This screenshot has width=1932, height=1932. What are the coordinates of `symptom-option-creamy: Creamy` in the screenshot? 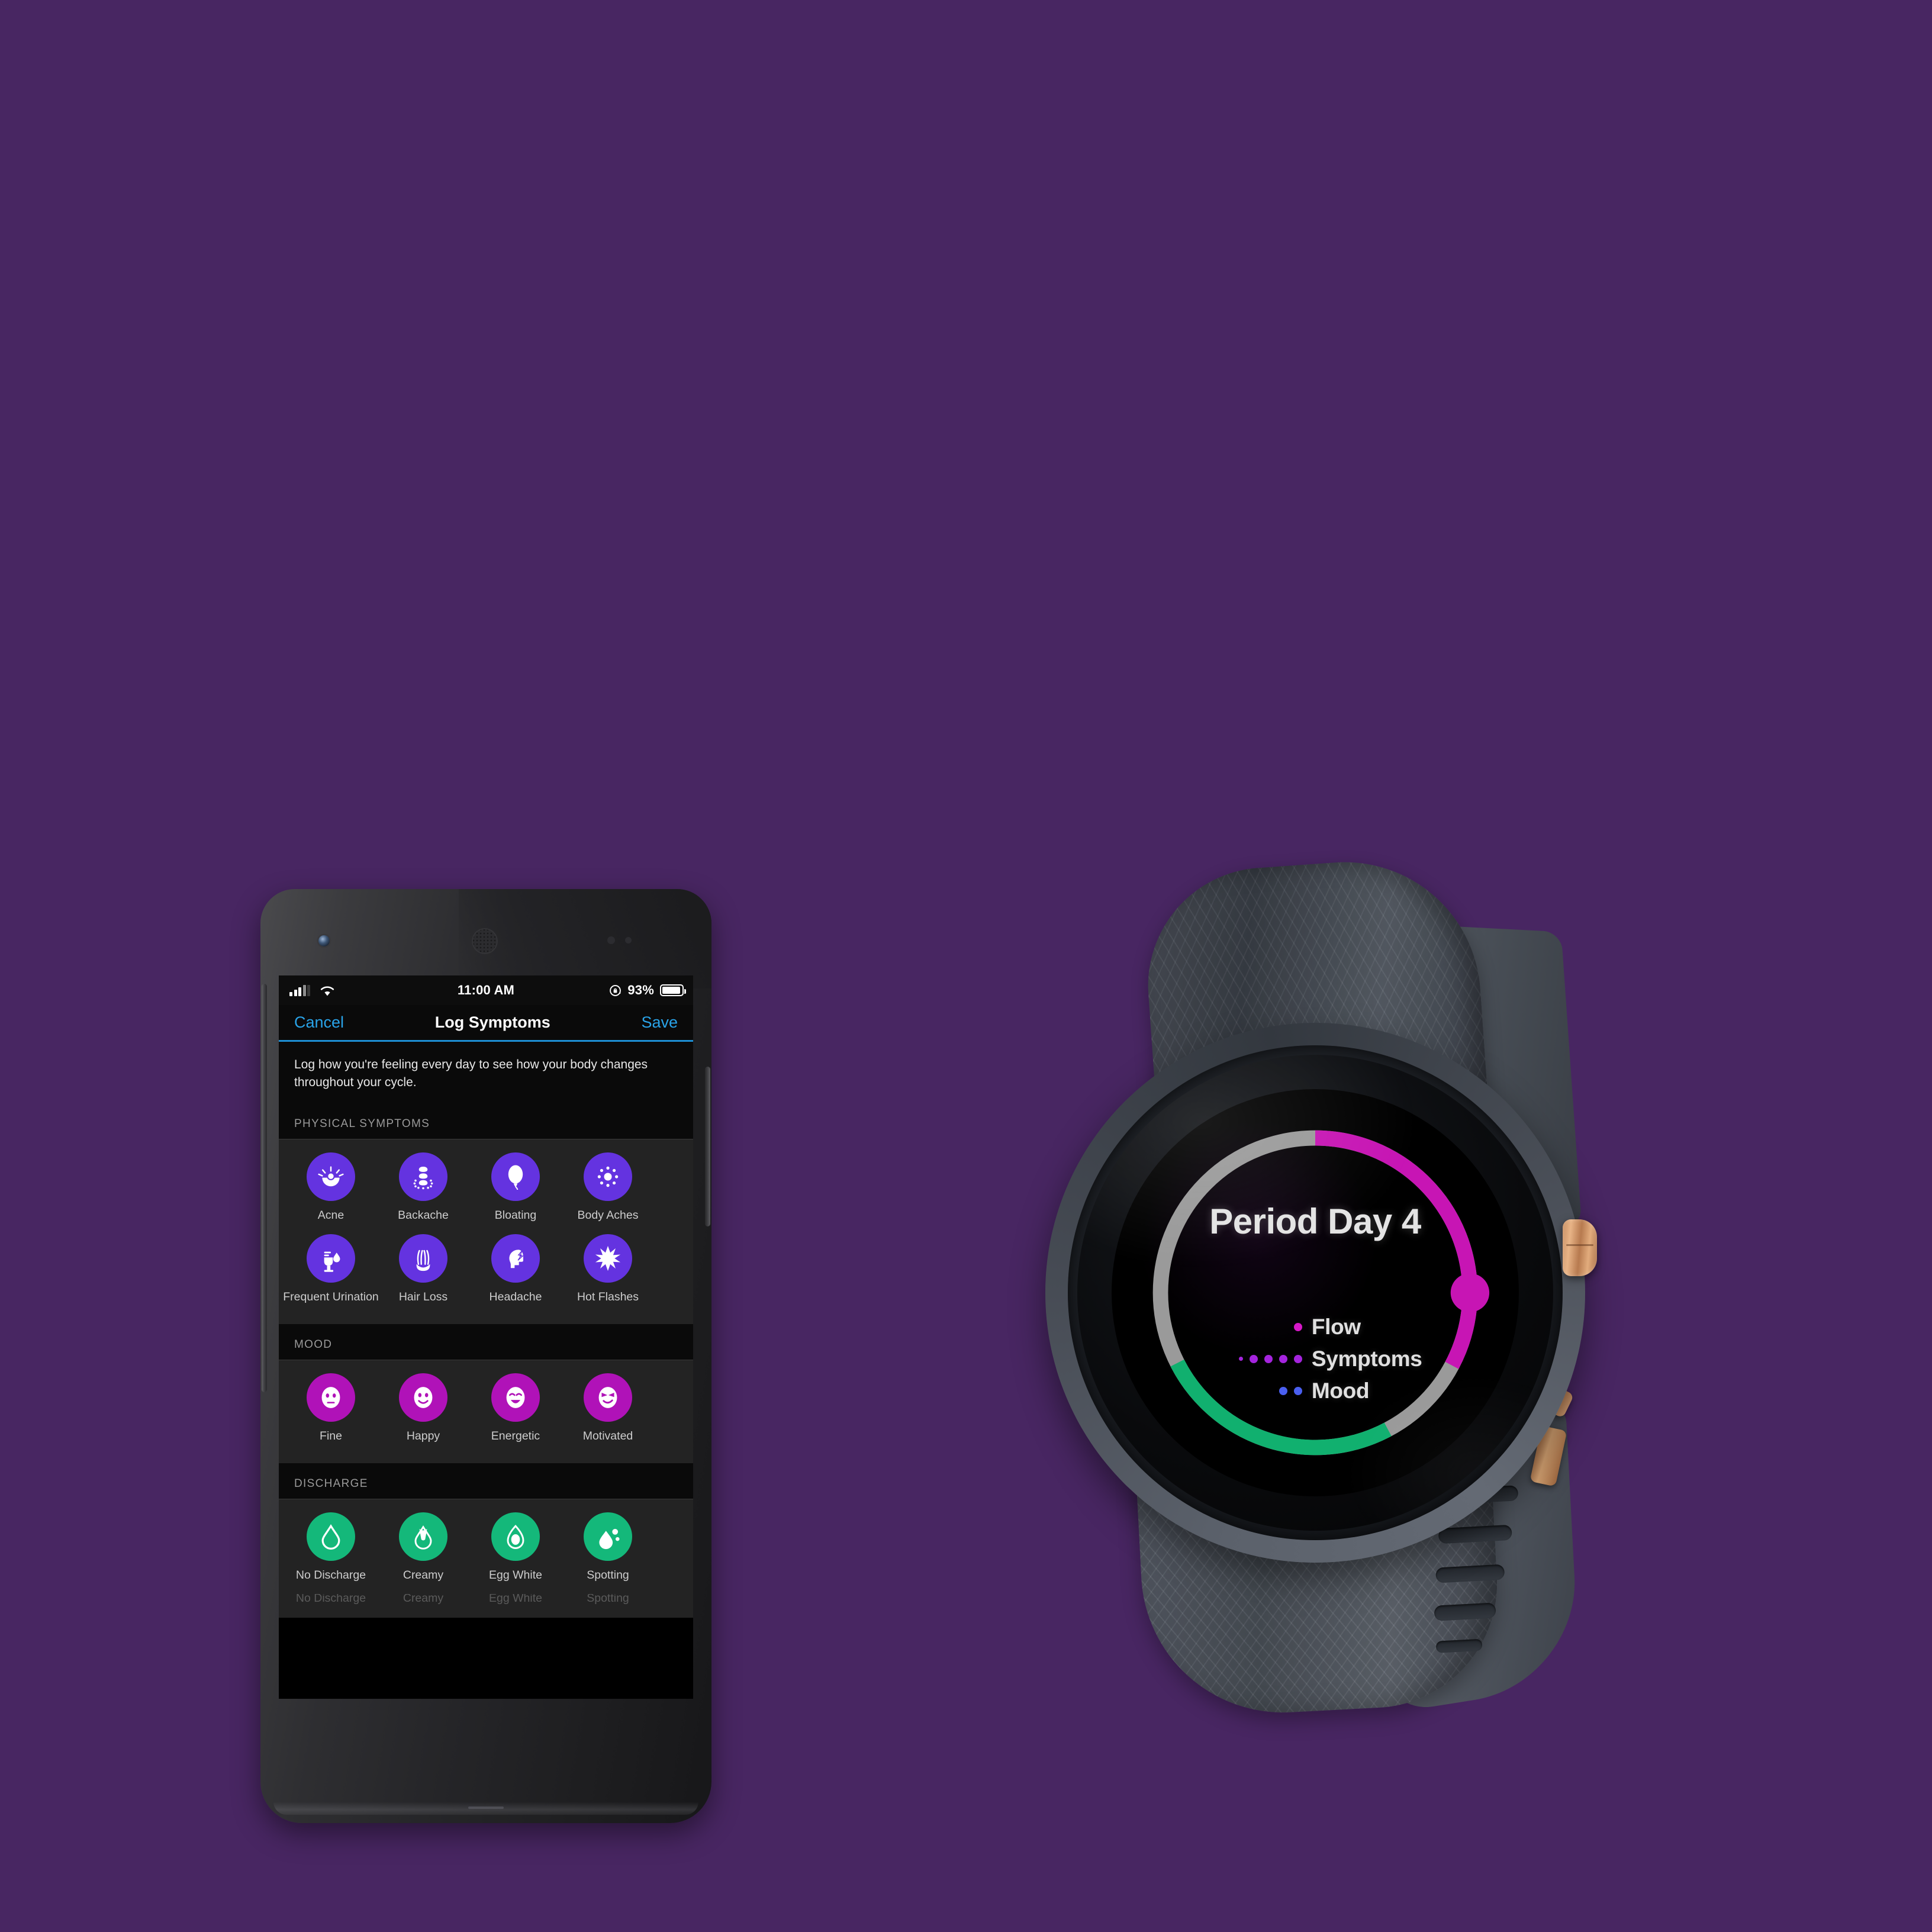 It's located at (423, 1547).